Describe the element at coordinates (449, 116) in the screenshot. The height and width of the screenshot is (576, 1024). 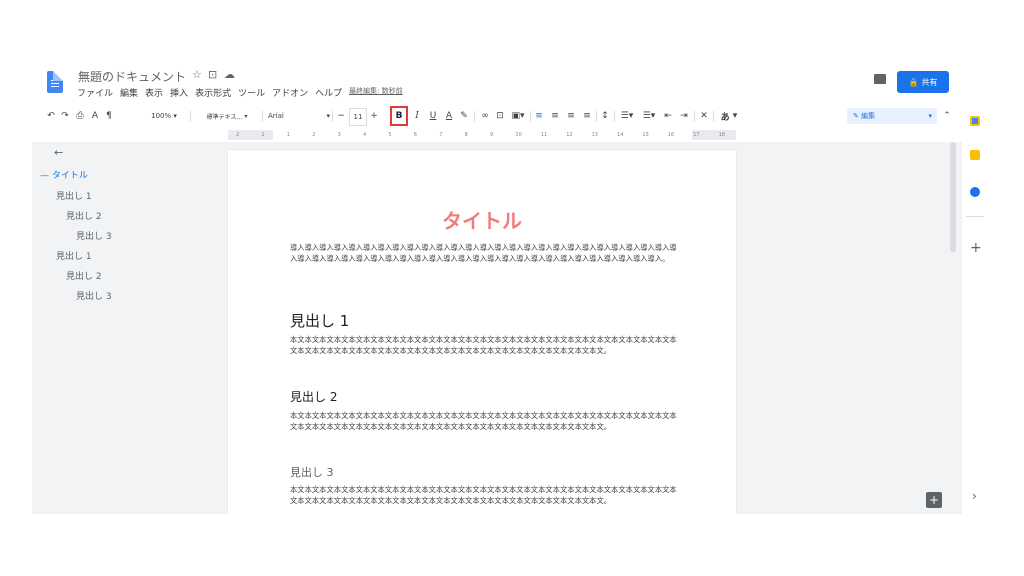
I see `text-color-button: A` at that location.